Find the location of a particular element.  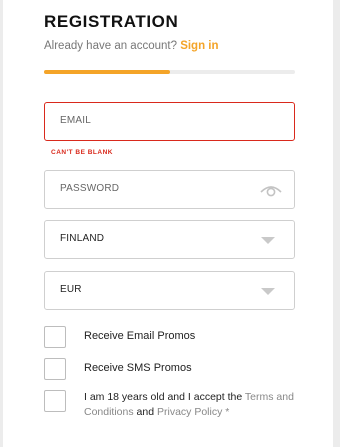

required-asterisk: * is located at coordinates (227, 412).